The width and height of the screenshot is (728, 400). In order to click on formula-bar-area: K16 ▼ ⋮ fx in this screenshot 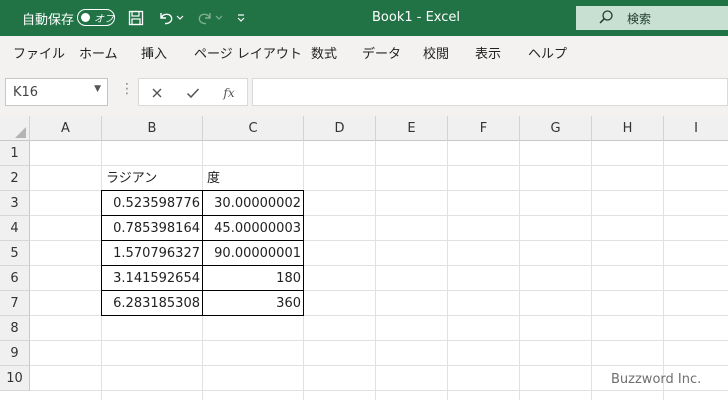, I will do `click(364, 91)`.